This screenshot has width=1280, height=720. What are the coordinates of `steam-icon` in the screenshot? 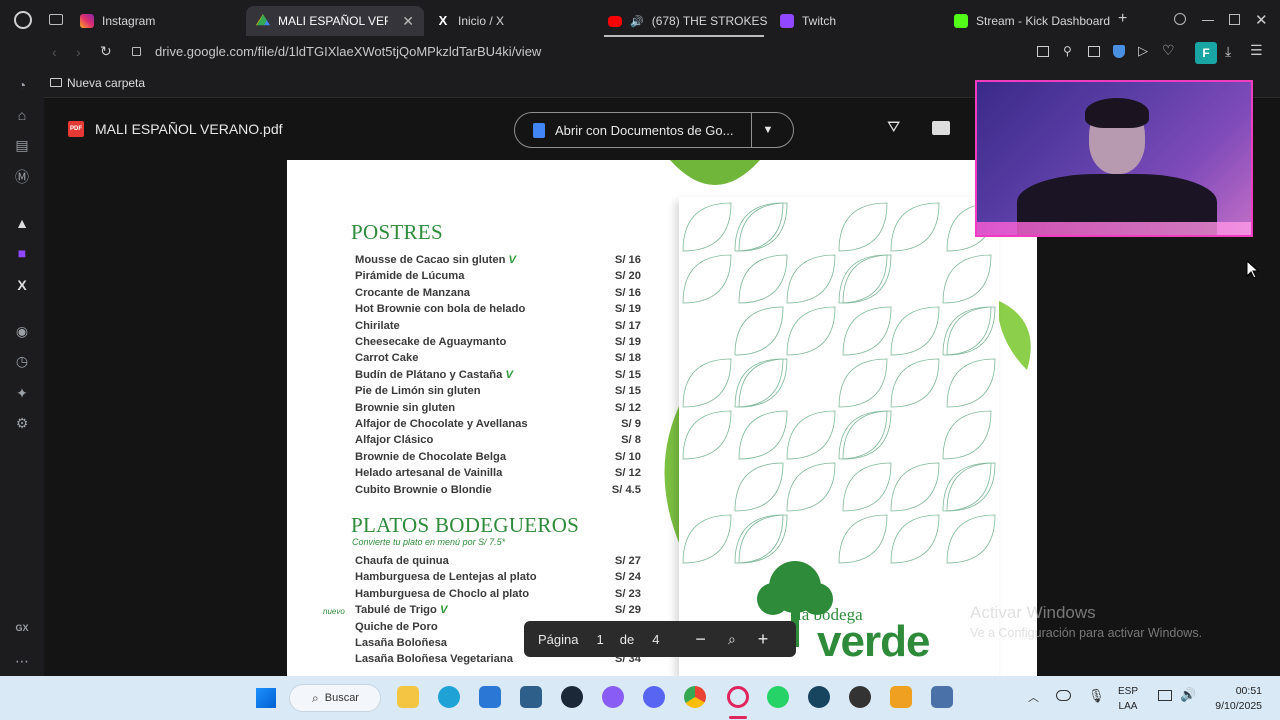 It's located at (572, 697).